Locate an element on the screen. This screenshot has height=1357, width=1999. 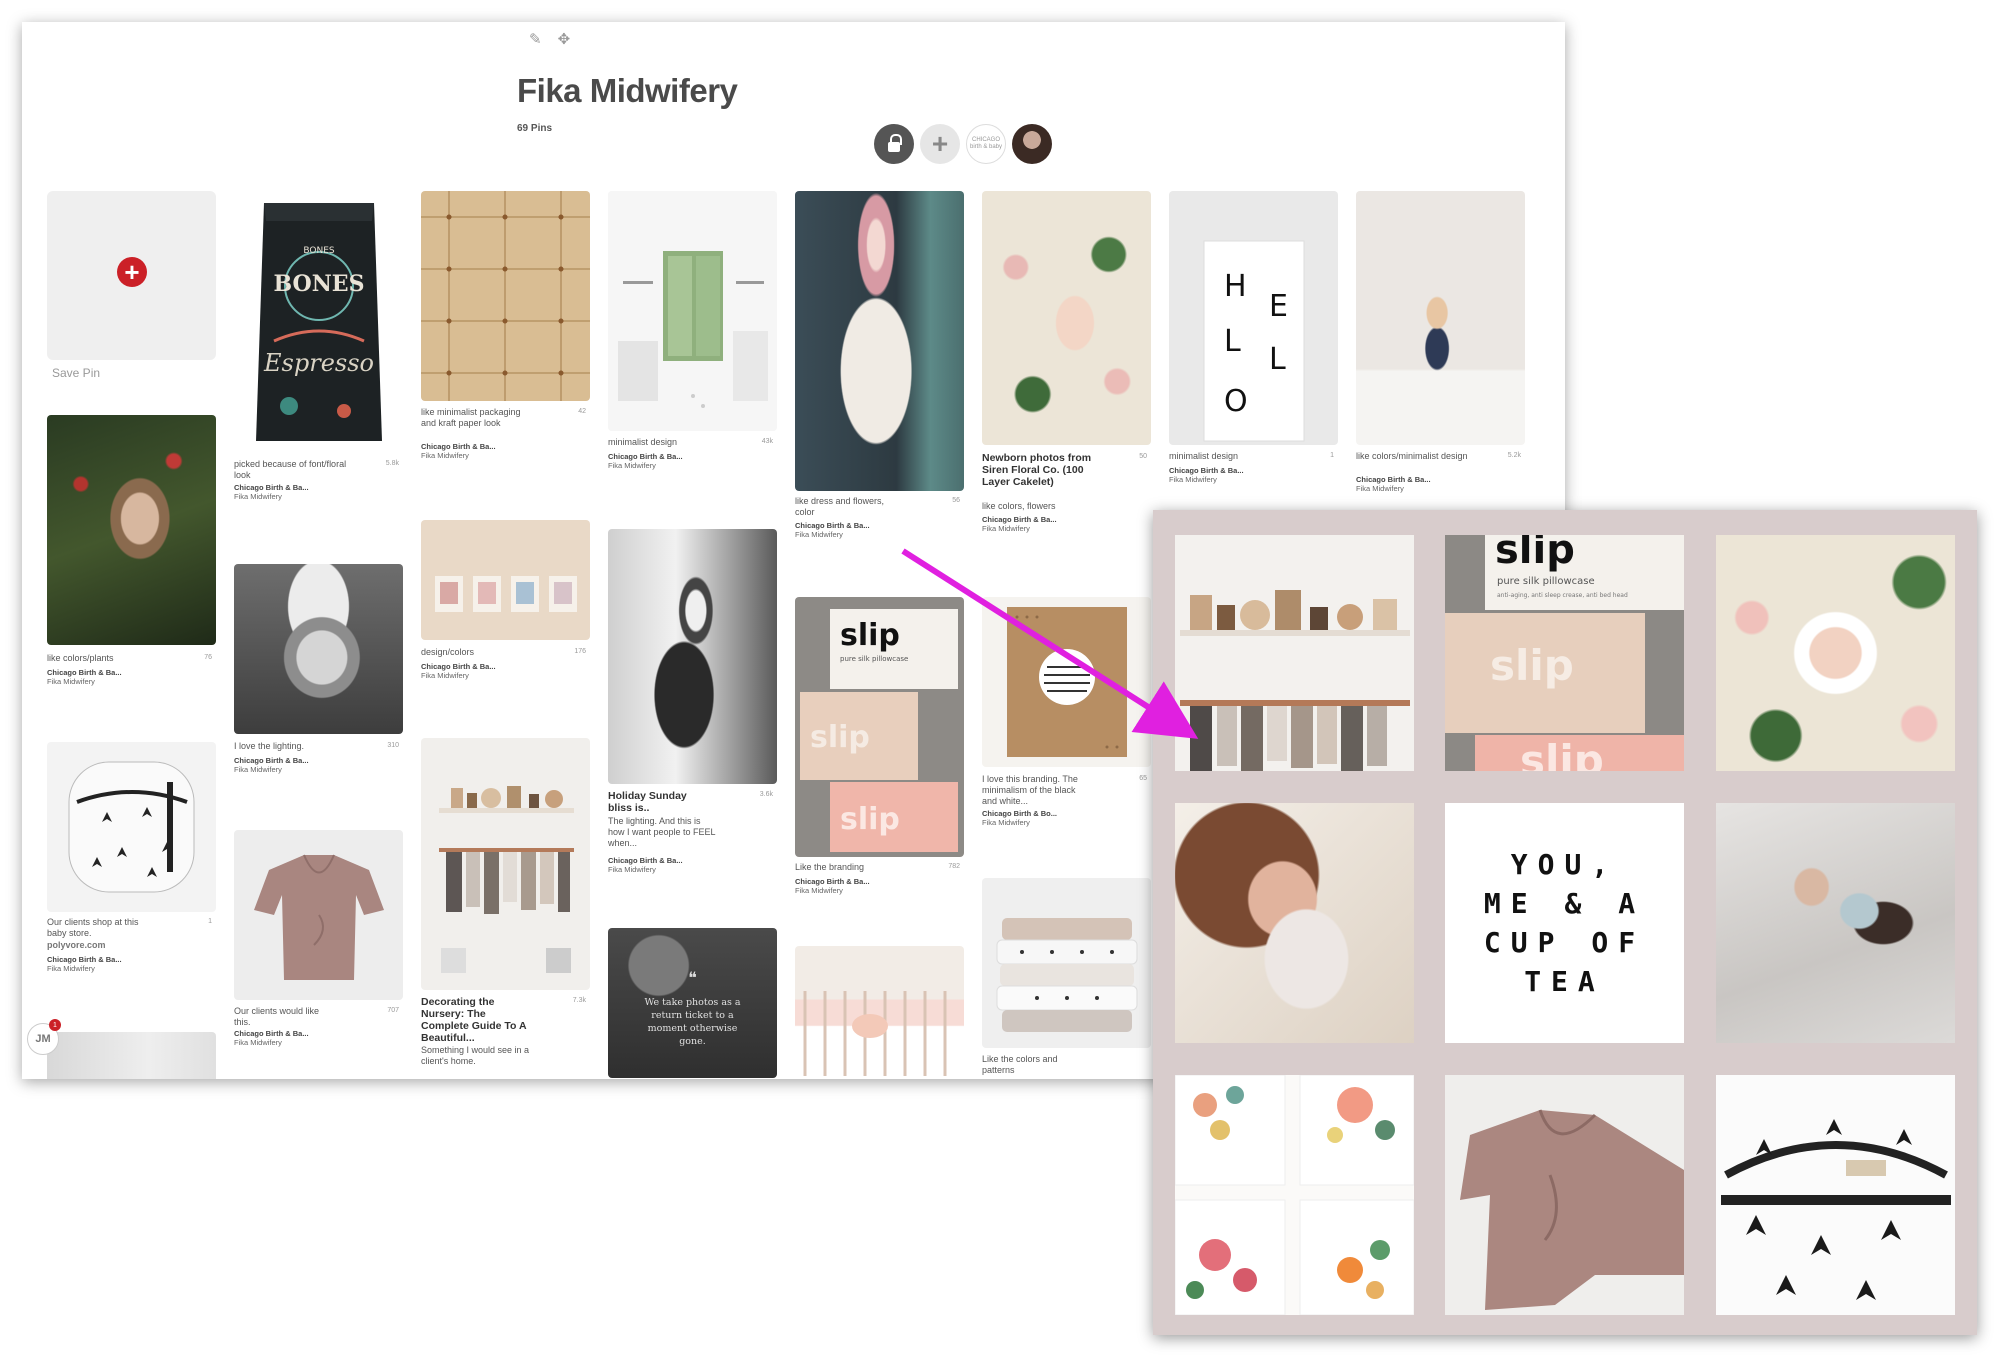
slip-boxes-image: slip pure silk pillowcase slip slip is located at coordinates (879, 730).